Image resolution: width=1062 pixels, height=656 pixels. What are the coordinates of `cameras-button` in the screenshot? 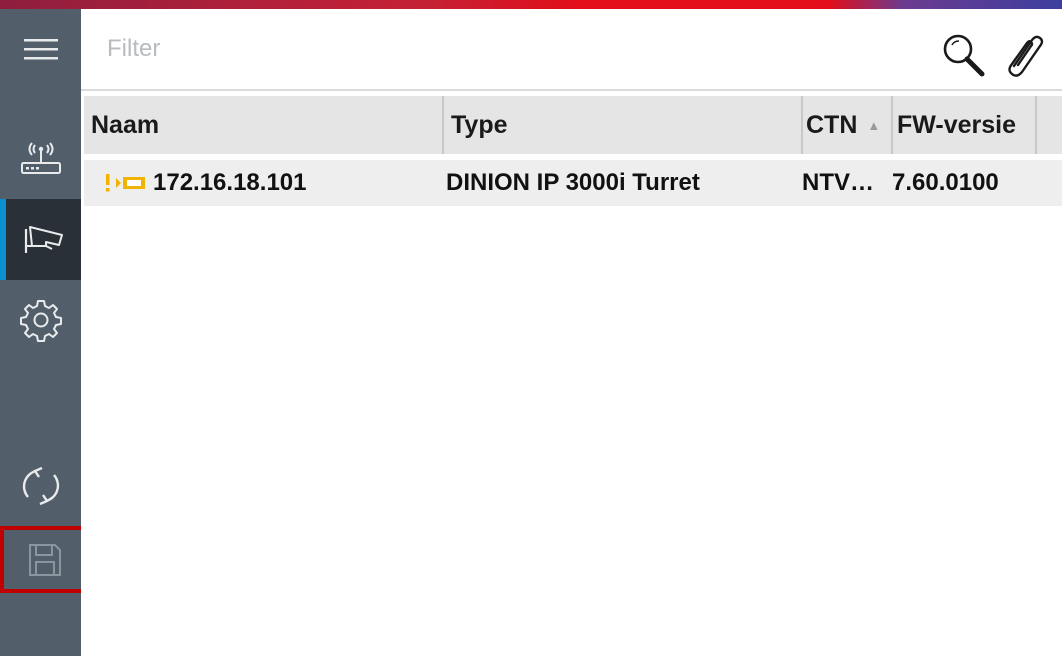 It's located at (40, 239).